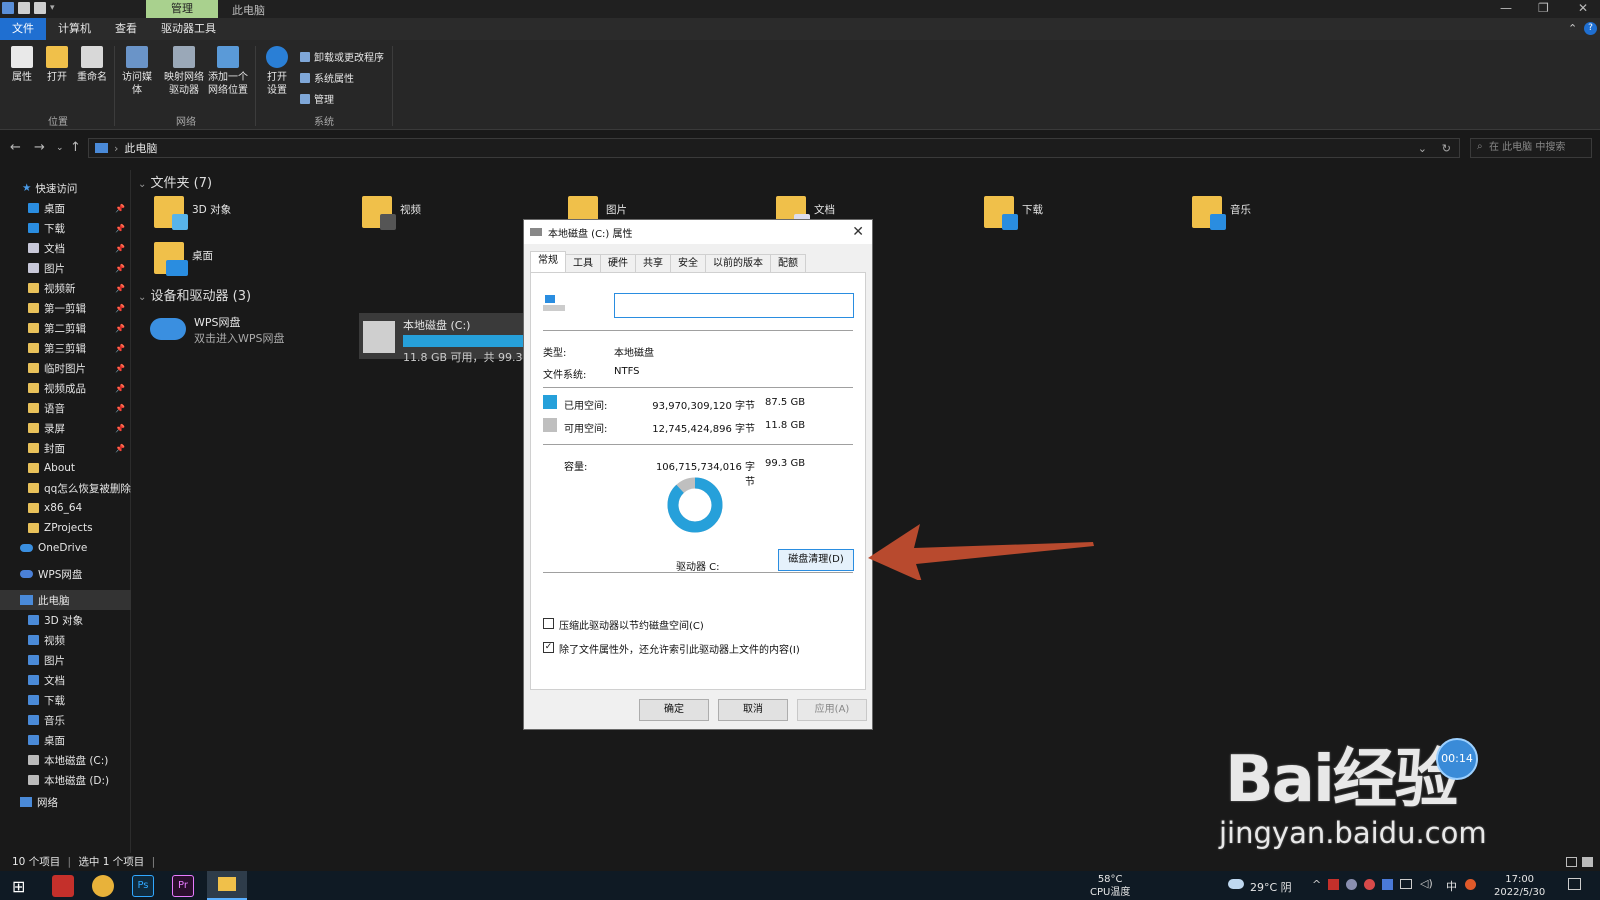 This screenshot has height=900, width=1600. I want to click on close-icon: ✕, so click(858, 232).